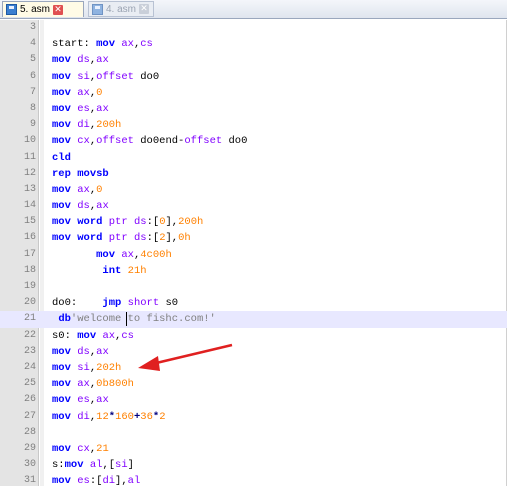 This screenshot has width=507, height=489. I want to click on code-token: cld, so click(61, 157).